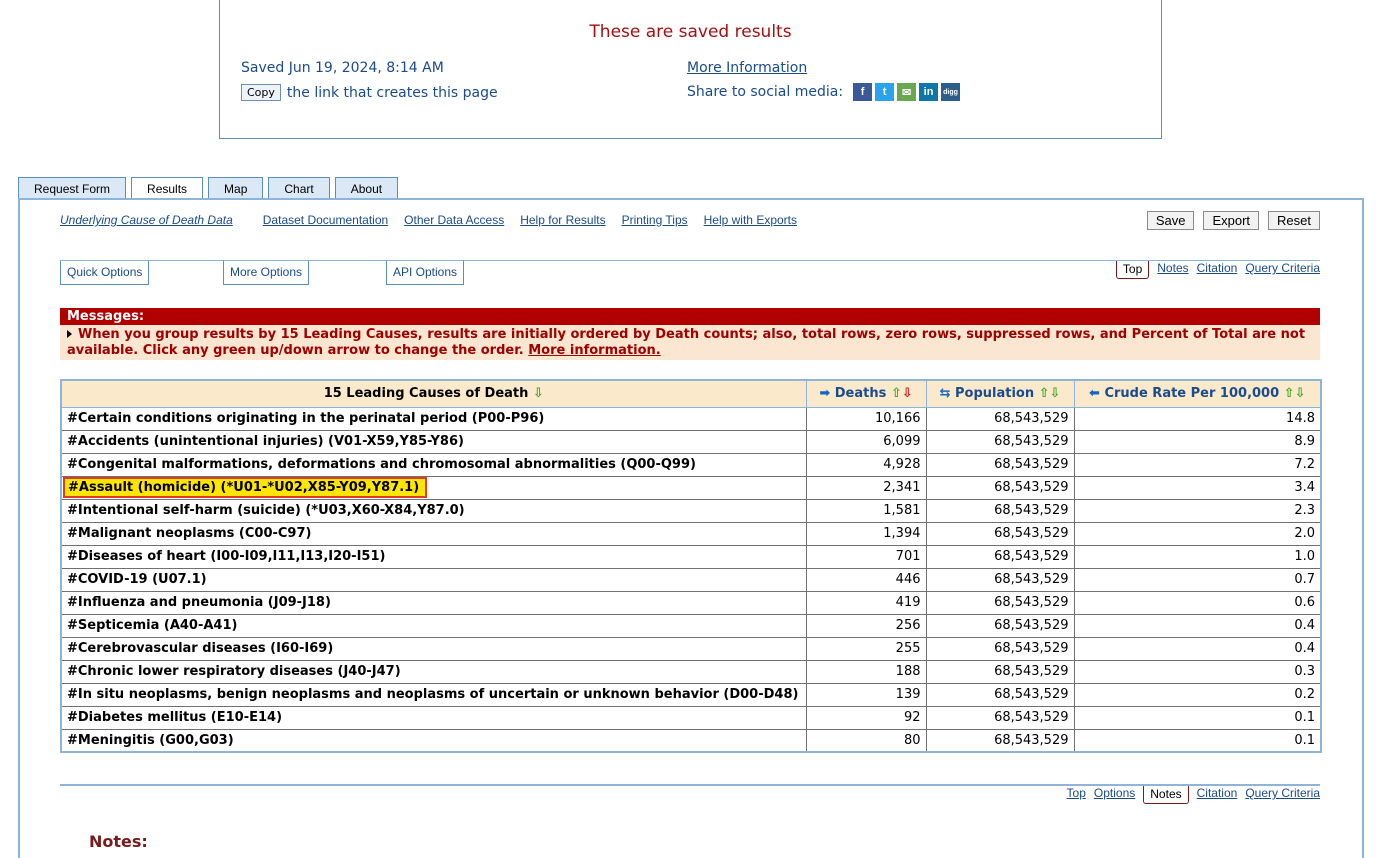 The width and height of the screenshot is (1379, 858). I want to click on api-options-tab: API Options, so click(425, 273).